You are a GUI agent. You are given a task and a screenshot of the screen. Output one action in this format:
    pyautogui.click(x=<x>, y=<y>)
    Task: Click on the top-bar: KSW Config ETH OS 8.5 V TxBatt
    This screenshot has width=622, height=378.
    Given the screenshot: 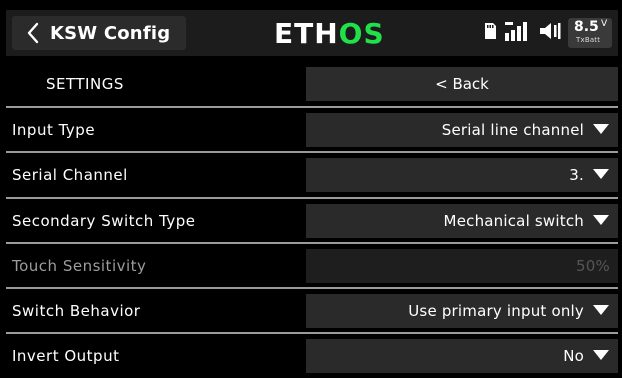 What is the action you would take?
    pyautogui.click(x=312, y=33)
    